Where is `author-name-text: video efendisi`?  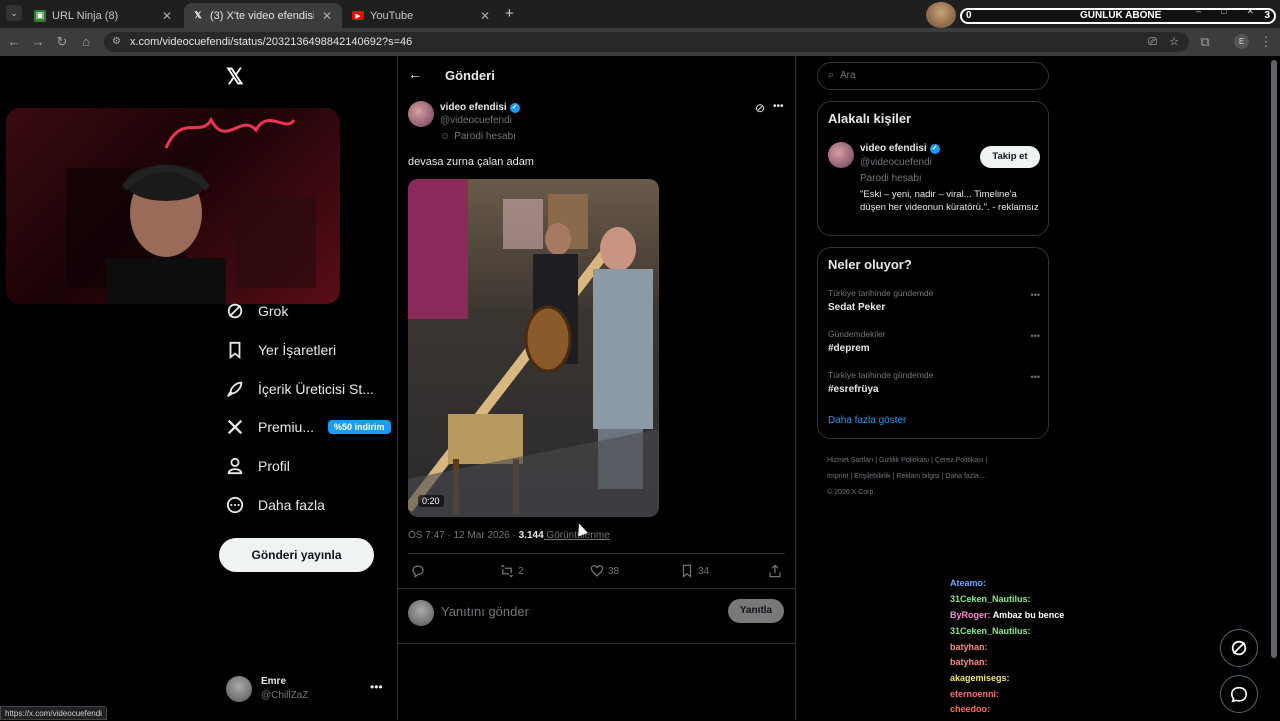
author-name-text: video efendisi is located at coordinates (473, 107).